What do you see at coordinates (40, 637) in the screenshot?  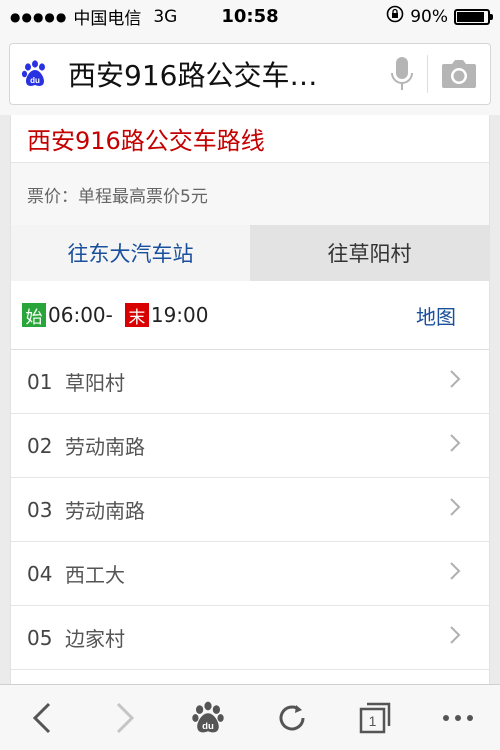 I see `stop-number: 05` at bounding box center [40, 637].